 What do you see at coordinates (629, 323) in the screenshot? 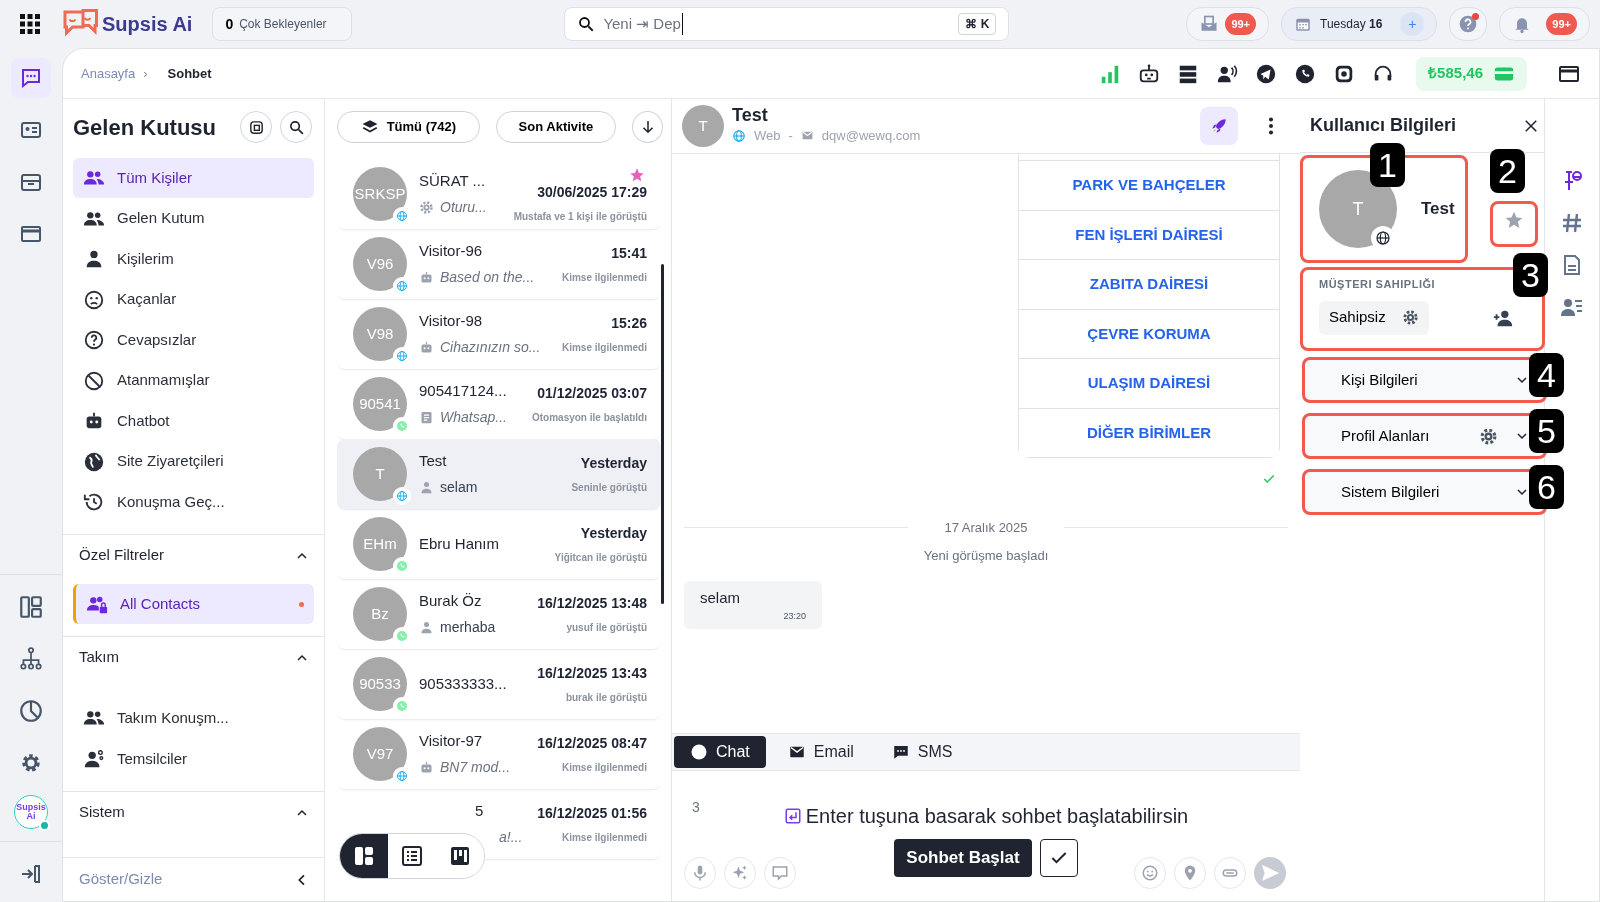
I see `timestamp: 15:26` at bounding box center [629, 323].